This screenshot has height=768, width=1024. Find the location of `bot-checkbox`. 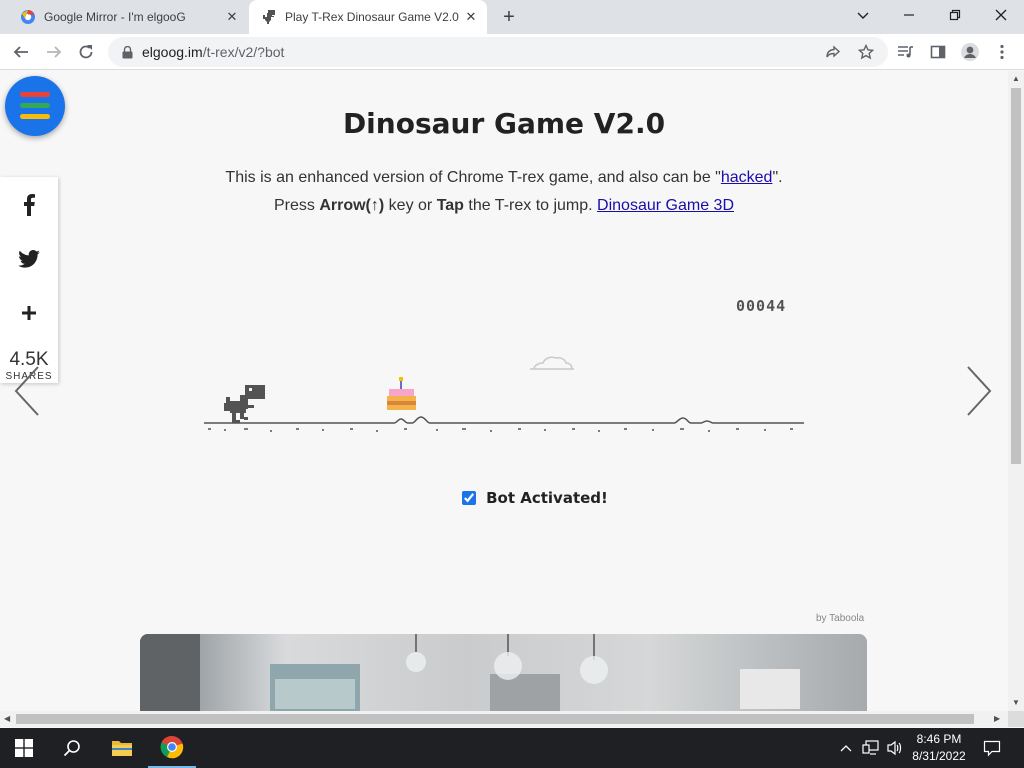

bot-checkbox is located at coordinates (469, 498).